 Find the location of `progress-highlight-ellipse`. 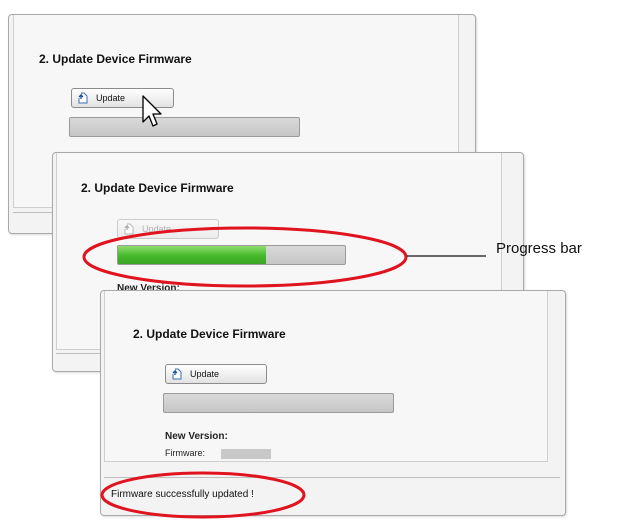

progress-highlight-ellipse is located at coordinates (245, 257).